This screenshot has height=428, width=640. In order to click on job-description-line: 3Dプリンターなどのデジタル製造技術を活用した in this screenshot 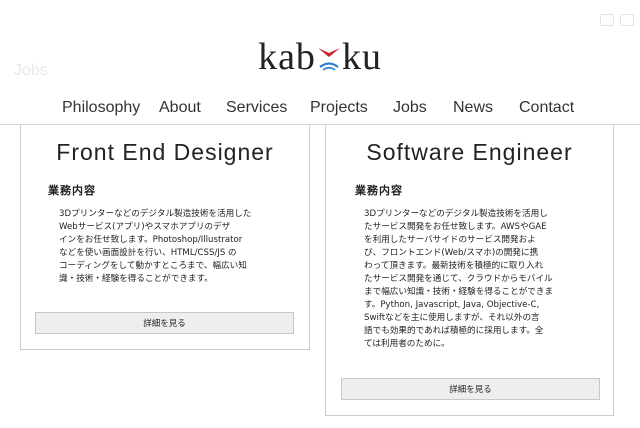, I will do `click(155, 214)`.